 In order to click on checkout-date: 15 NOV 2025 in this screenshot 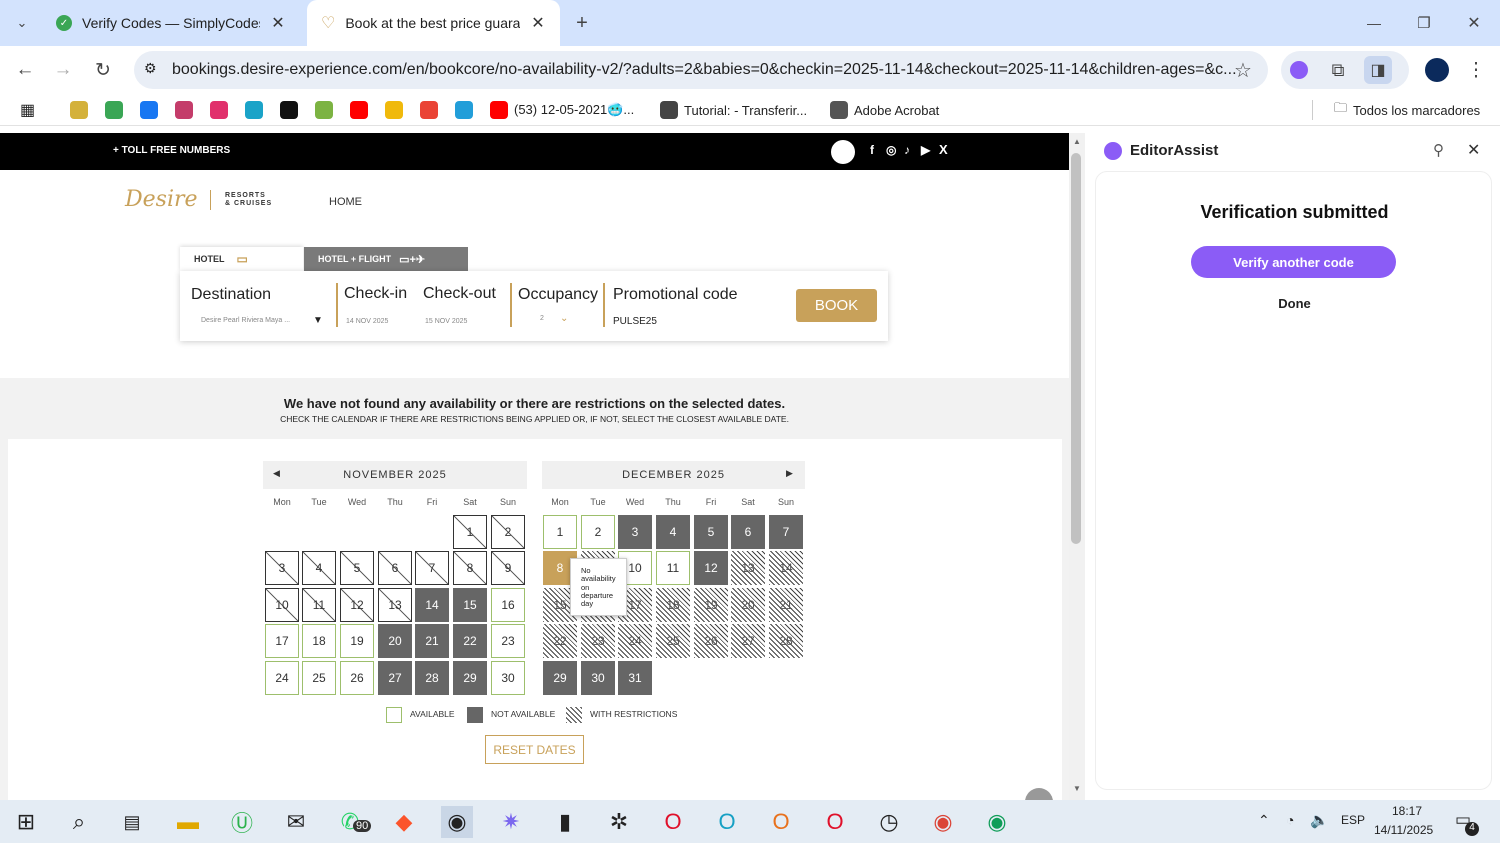, I will do `click(446, 321)`.